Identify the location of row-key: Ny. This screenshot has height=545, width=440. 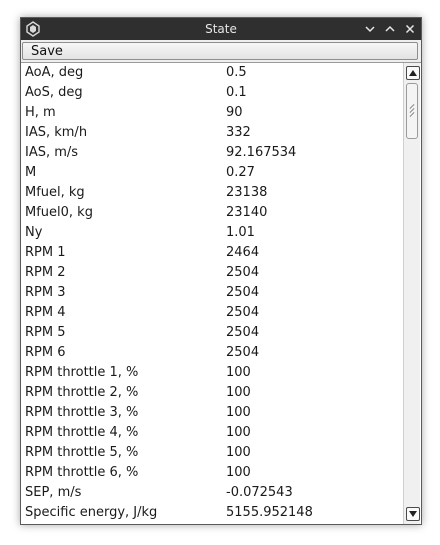
(34, 232).